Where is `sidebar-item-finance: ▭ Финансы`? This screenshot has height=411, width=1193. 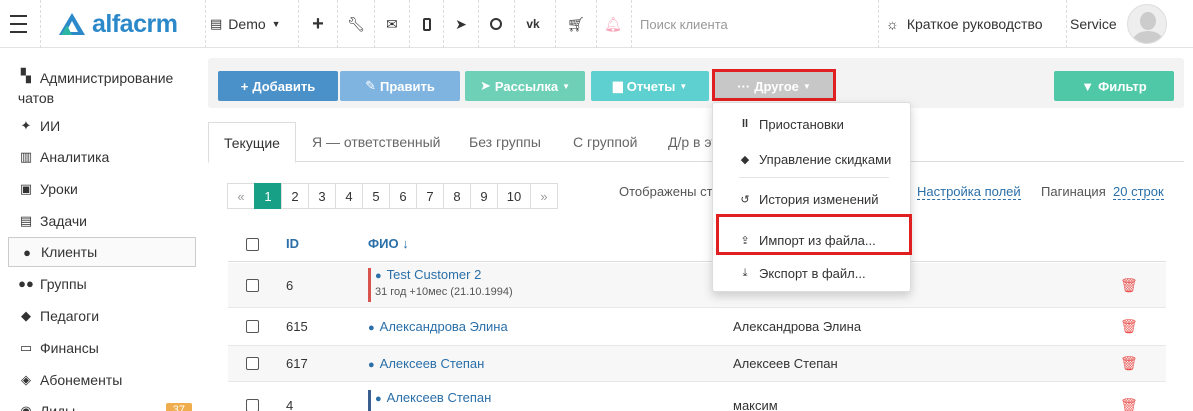
sidebar-item-finance: ▭ Финансы is located at coordinates (102, 348).